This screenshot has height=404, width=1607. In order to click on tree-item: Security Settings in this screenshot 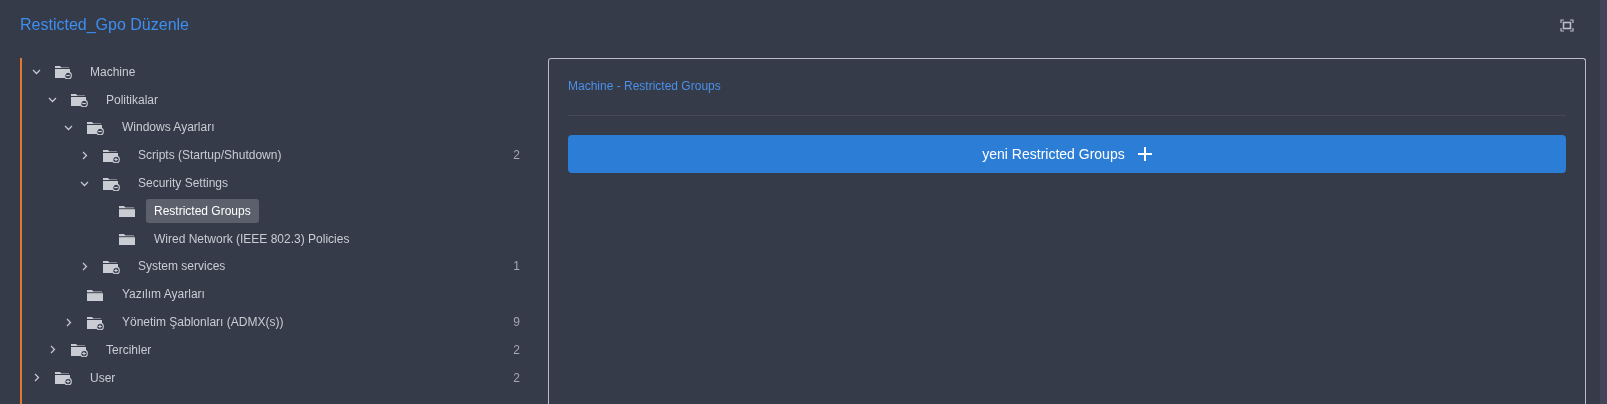, I will do `click(183, 183)`.